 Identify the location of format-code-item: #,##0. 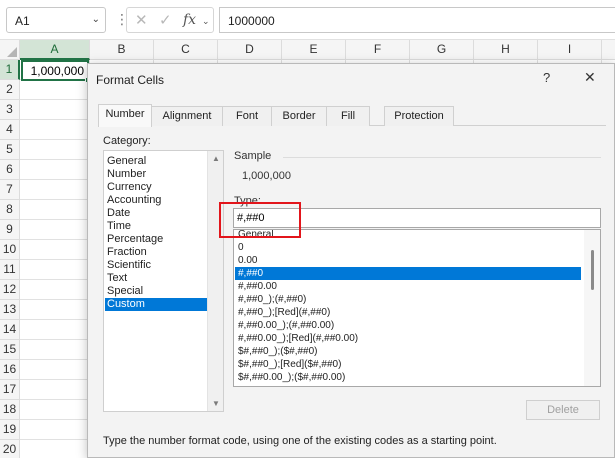
(408, 273).